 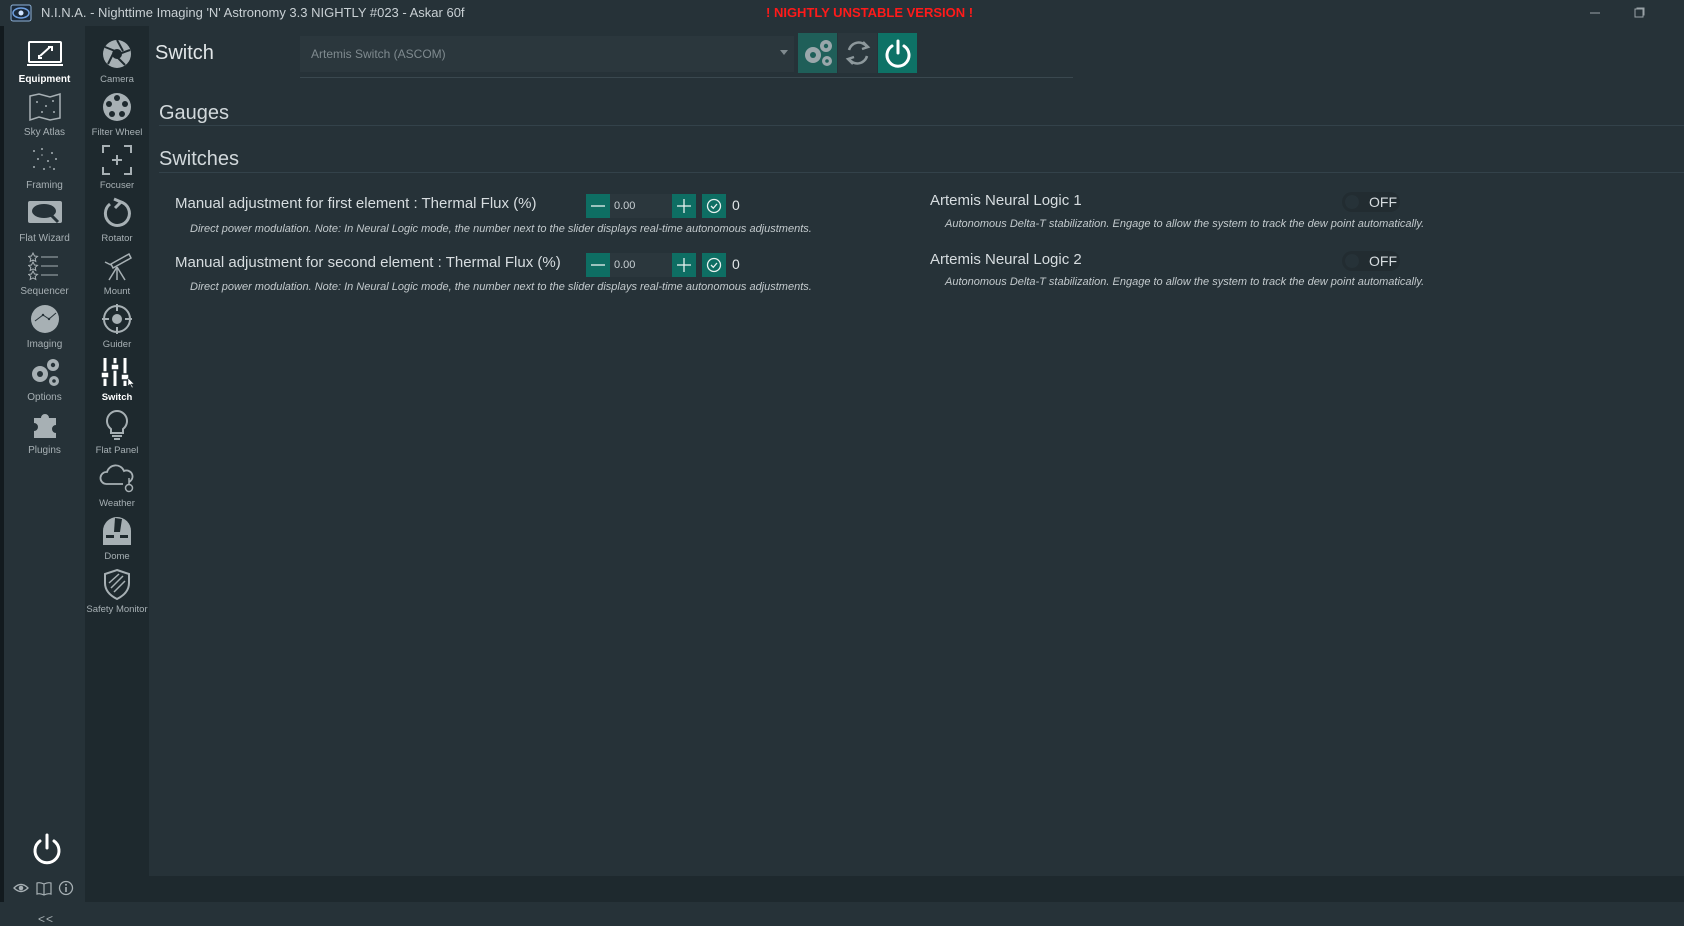 What do you see at coordinates (46, 919) in the screenshot?
I see `collapse-sidebar-button: <<` at bounding box center [46, 919].